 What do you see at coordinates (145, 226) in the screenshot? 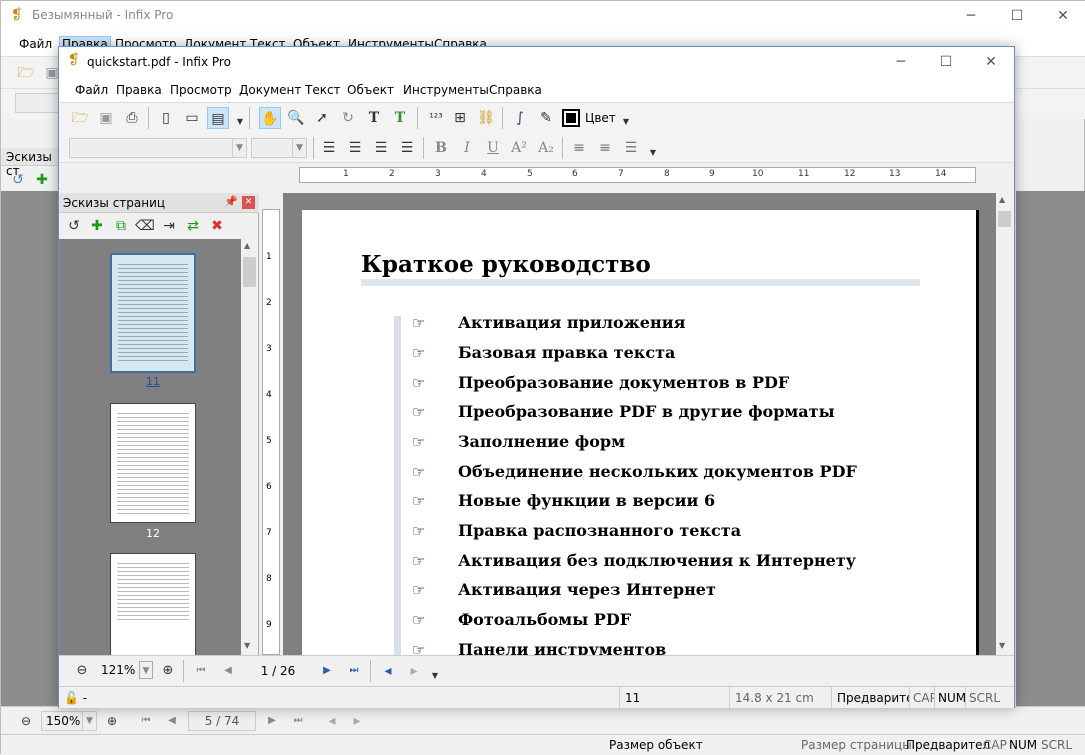
I see `eraser-icon: ⌫` at bounding box center [145, 226].